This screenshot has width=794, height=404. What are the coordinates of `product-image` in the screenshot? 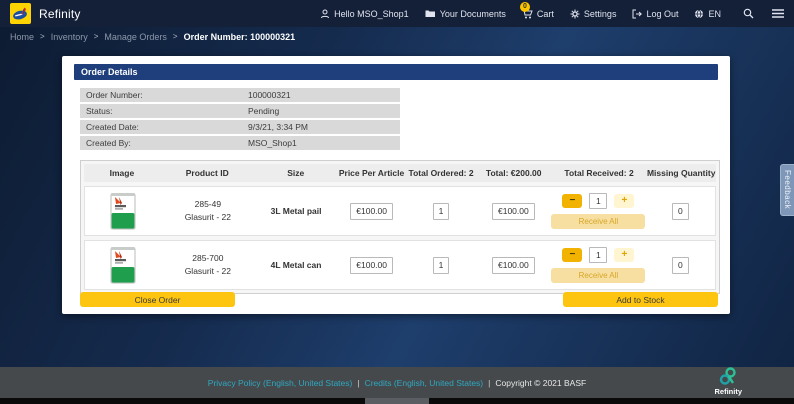 It's located at (123, 211).